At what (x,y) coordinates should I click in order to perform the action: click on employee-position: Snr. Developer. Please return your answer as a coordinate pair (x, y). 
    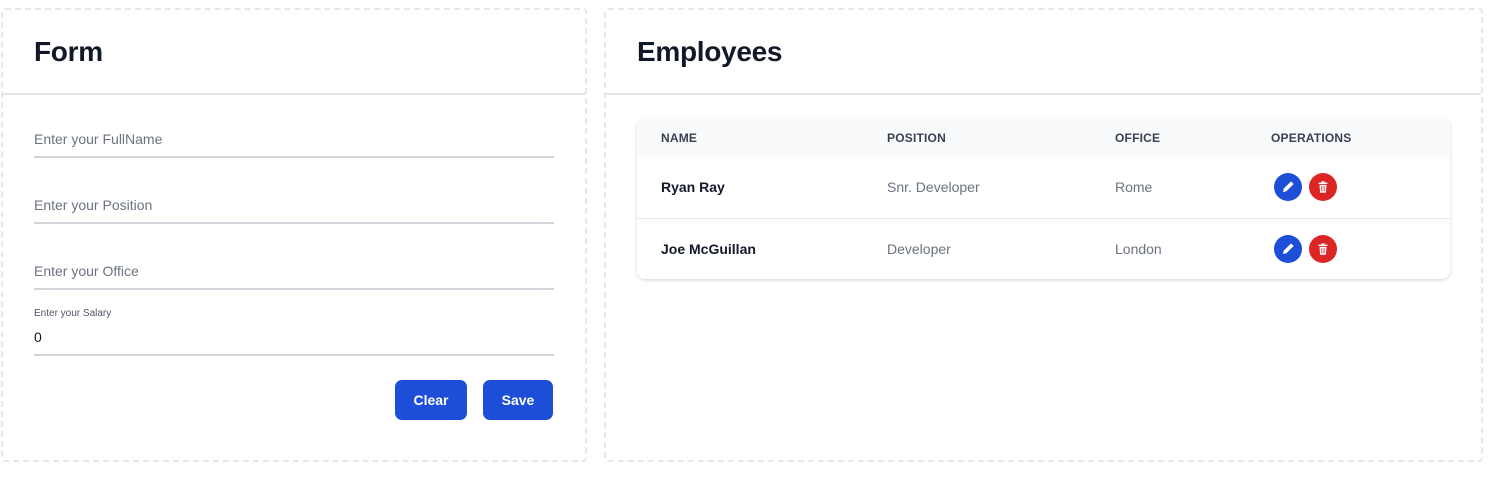
    Looking at the image, I should click on (933, 187).